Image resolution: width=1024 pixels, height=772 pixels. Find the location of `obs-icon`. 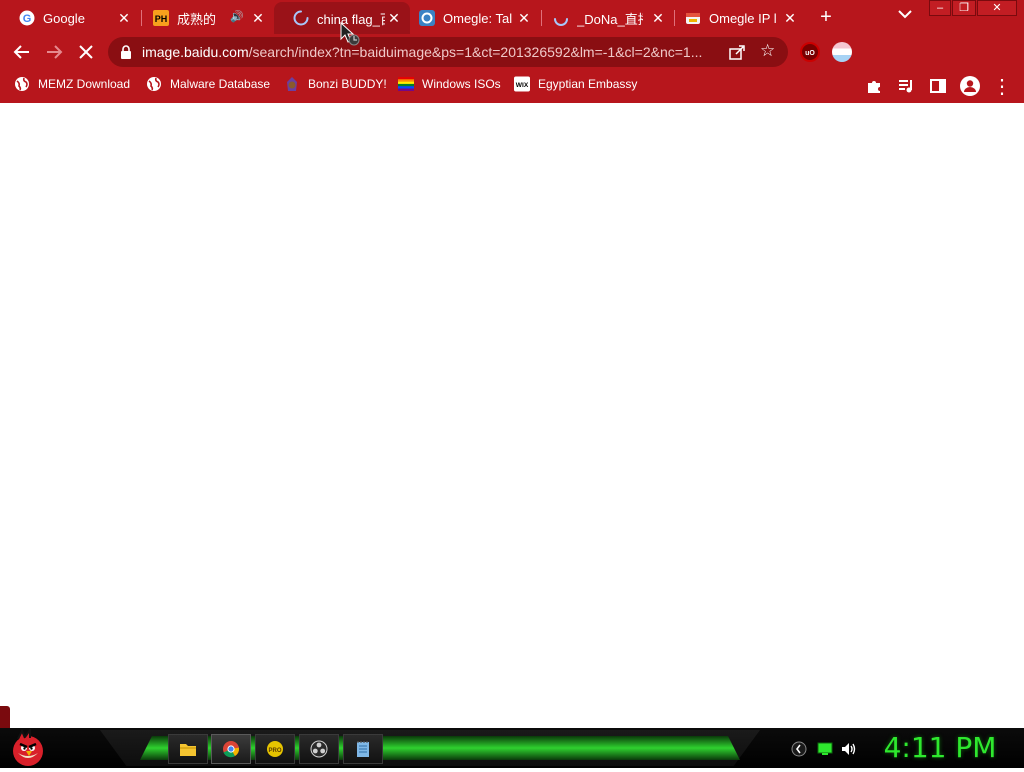

obs-icon is located at coordinates (319, 749).